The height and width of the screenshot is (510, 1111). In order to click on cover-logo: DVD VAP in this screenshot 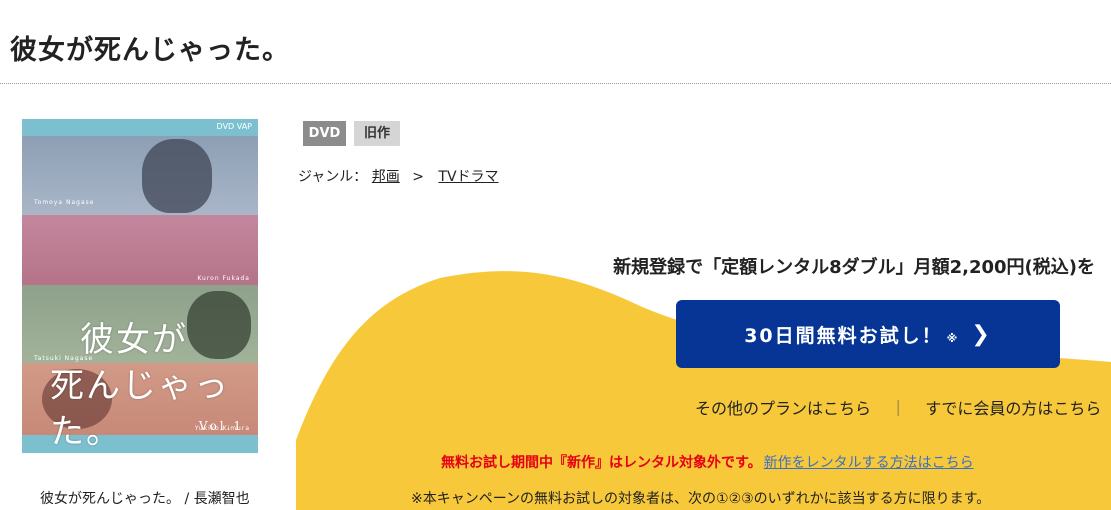, I will do `click(234, 126)`.